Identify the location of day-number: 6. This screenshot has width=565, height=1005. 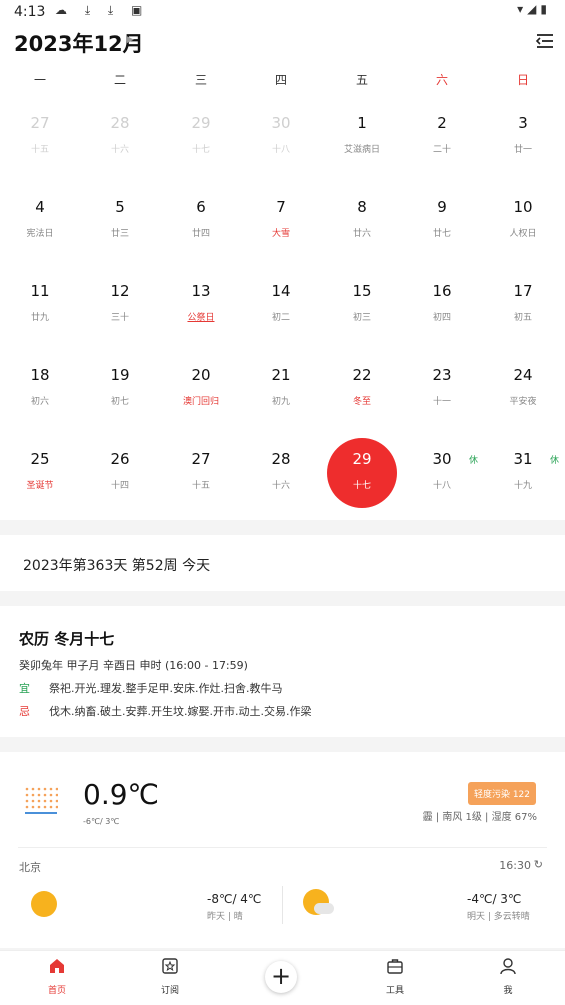
(201, 207).